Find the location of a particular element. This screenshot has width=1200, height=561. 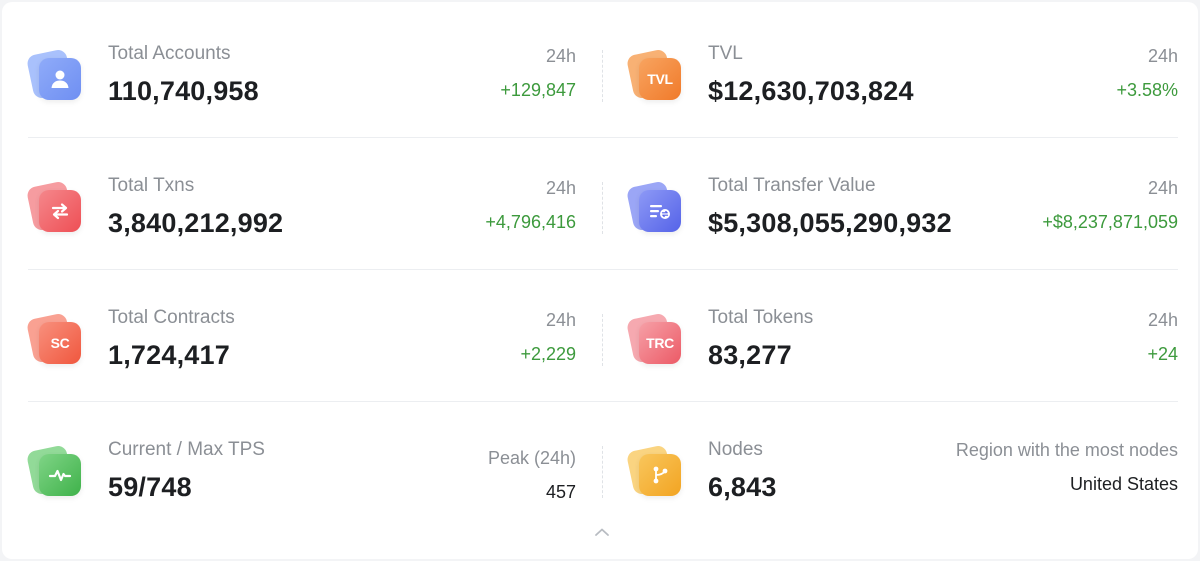

stat-label: Nodes is located at coordinates (735, 449).